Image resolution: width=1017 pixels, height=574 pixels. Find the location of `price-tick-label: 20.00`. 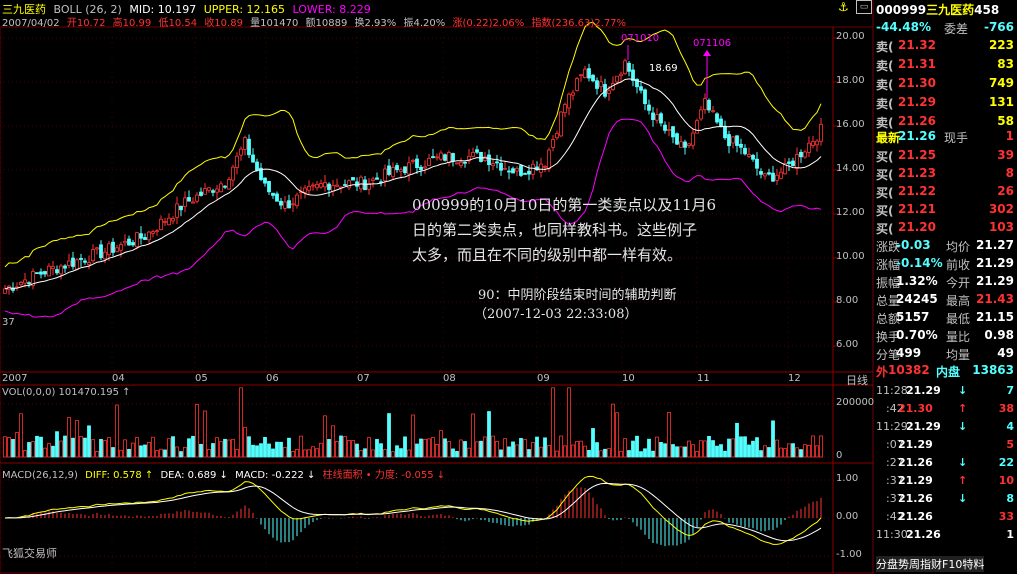

price-tick-label: 20.00 is located at coordinates (850, 36).